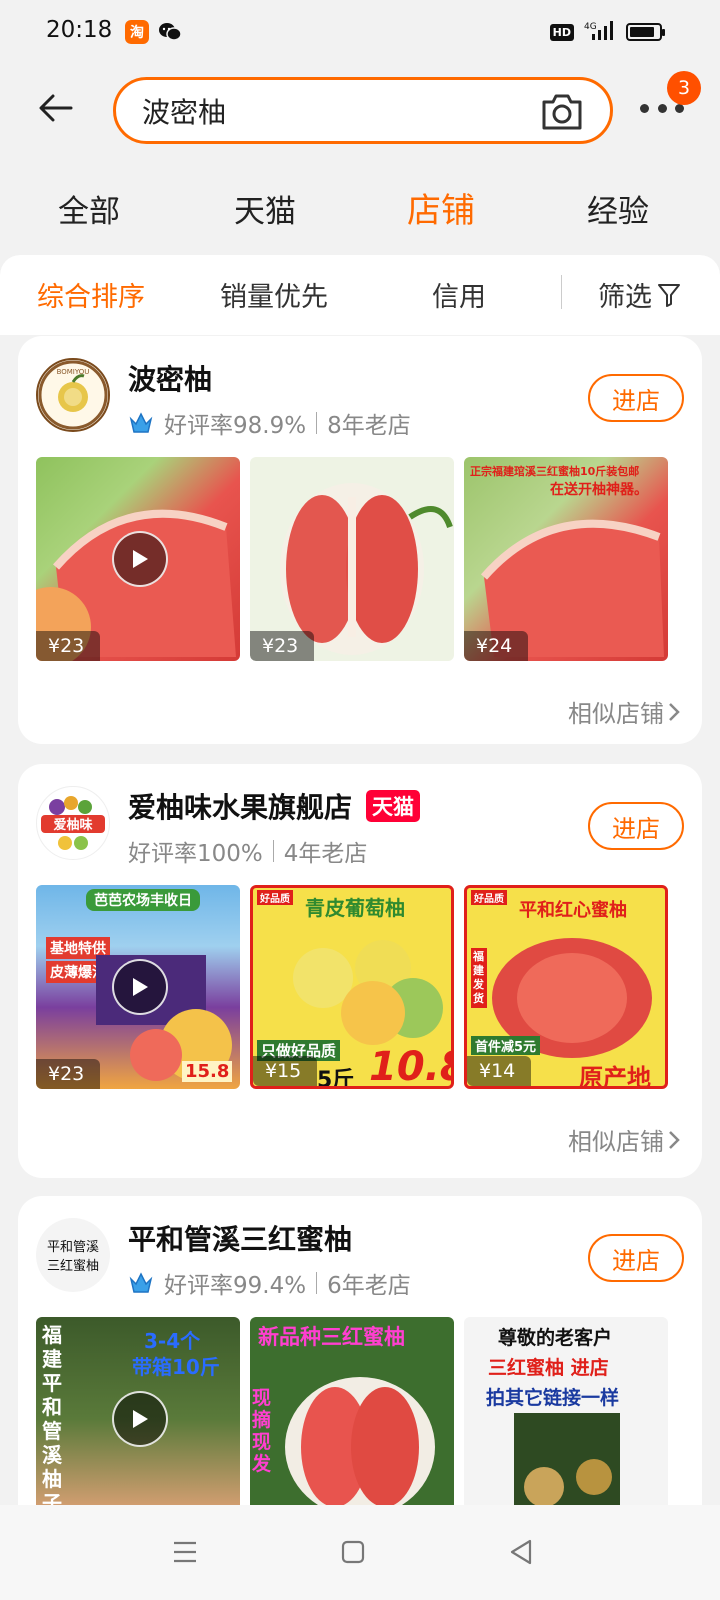  Describe the element at coordinates (662, 108) in the screenshot. I see `more-dot` at that location.